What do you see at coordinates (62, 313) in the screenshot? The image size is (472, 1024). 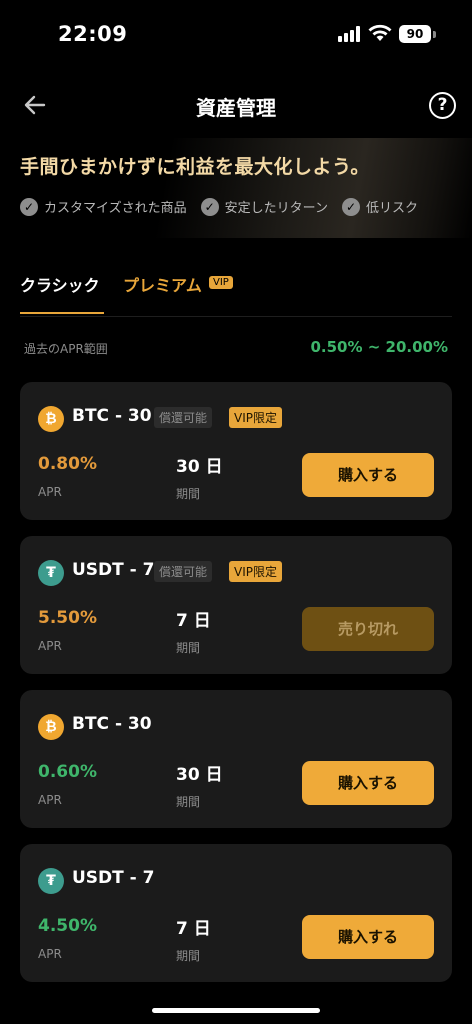 I see `active-tab-indicator` at bounding box center [62, 313].